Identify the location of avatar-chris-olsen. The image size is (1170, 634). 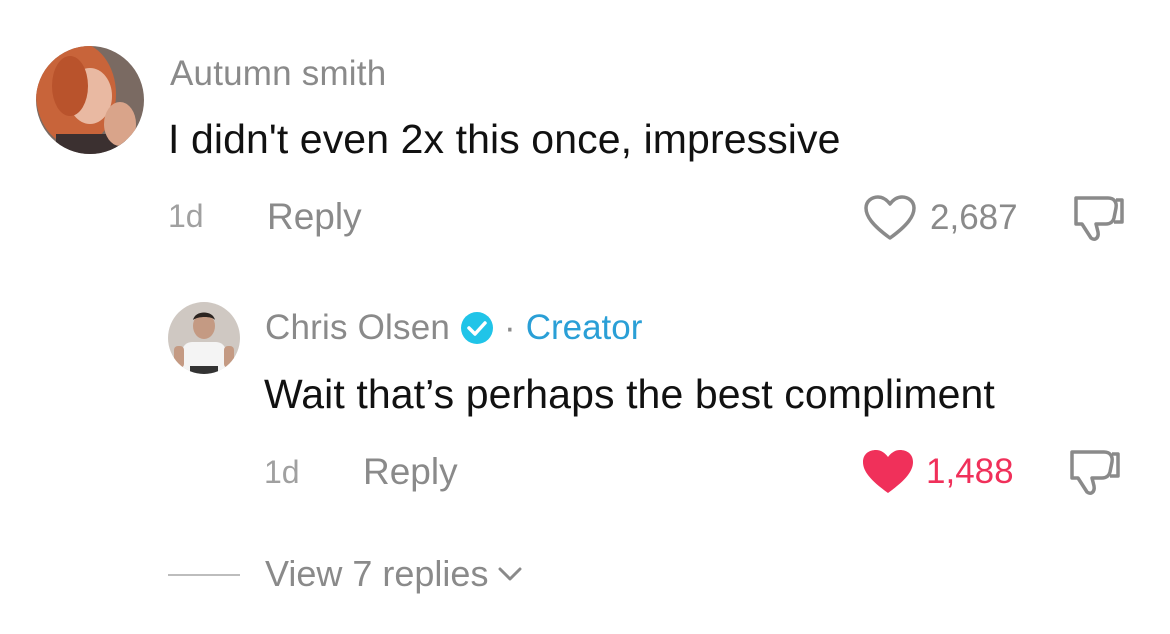
(204, 338).